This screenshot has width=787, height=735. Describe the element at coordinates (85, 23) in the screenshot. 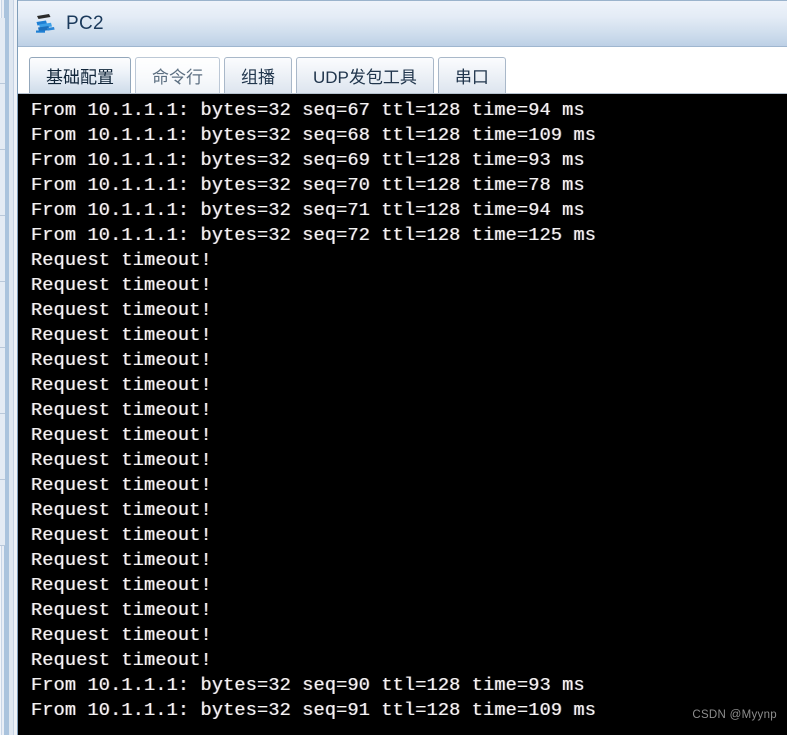

I see `window-title-text: PC2` at that location.